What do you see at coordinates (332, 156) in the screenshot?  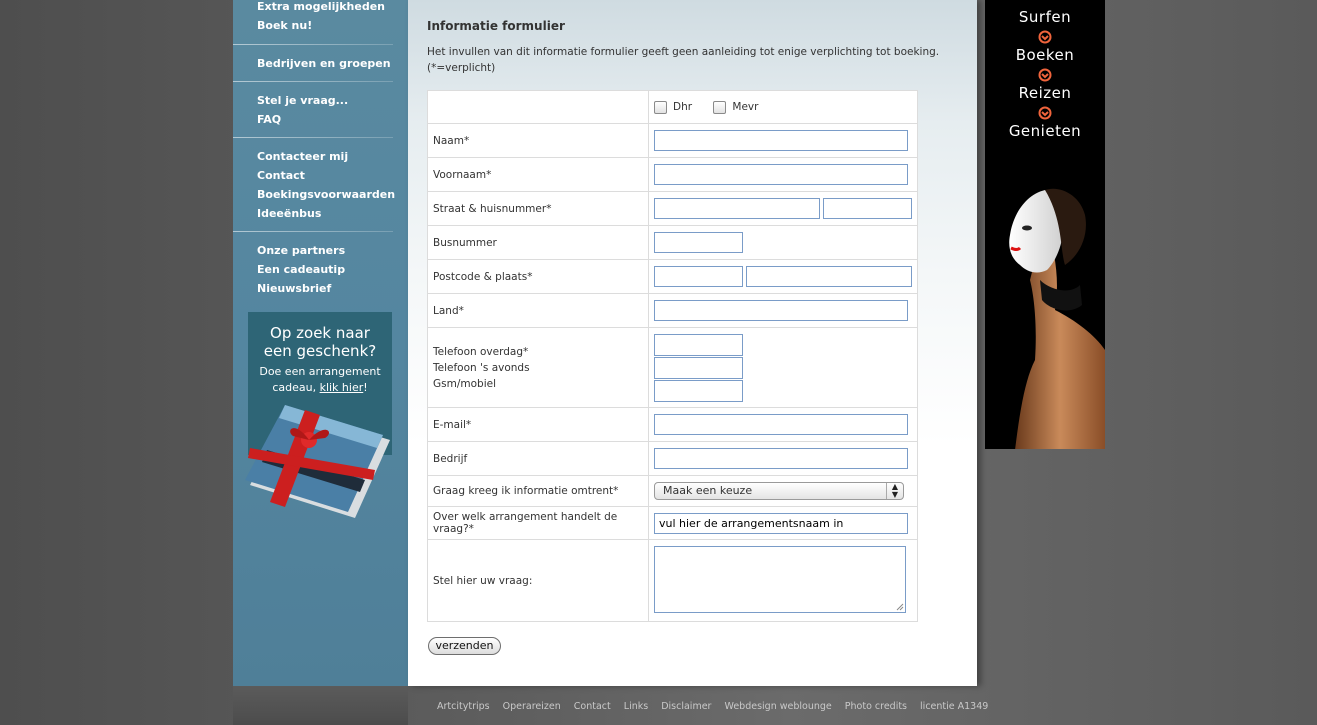 I see `nav-contacteer-mij: Contacteer mij` at bounding box center [332, 156].